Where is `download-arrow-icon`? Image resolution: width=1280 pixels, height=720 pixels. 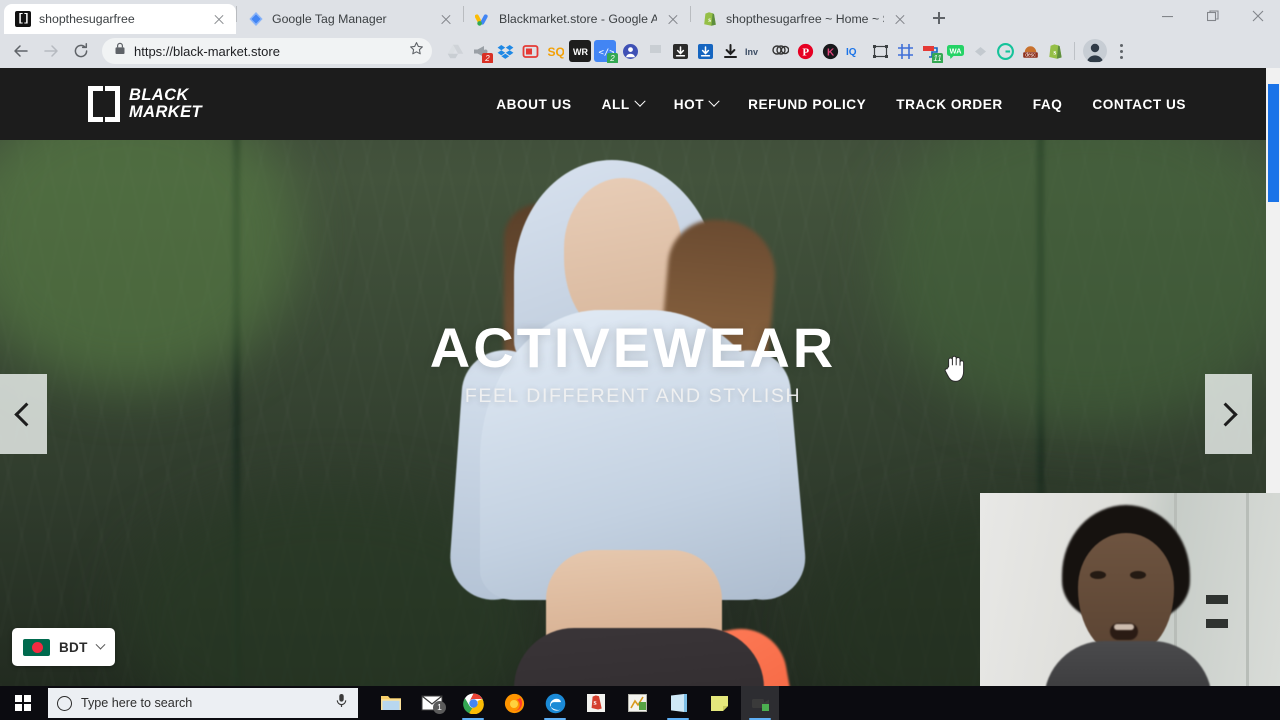 download-arrow-icon is located at coordinates (730, 51).